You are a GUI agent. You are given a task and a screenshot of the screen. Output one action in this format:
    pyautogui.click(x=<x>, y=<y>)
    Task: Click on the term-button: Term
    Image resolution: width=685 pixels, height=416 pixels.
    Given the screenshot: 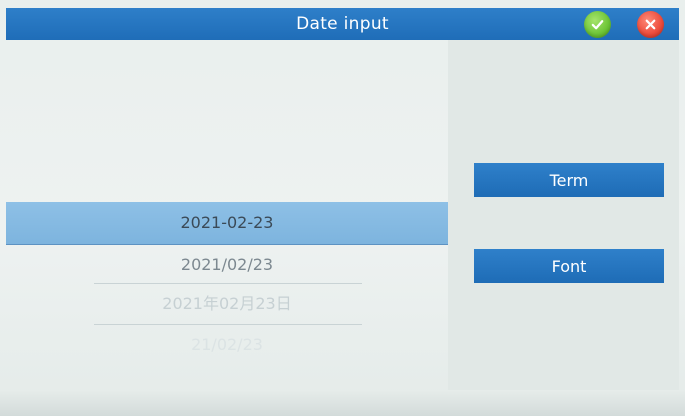 What is the action you would take?
    pyautogui.click(x=569, y=180)
    